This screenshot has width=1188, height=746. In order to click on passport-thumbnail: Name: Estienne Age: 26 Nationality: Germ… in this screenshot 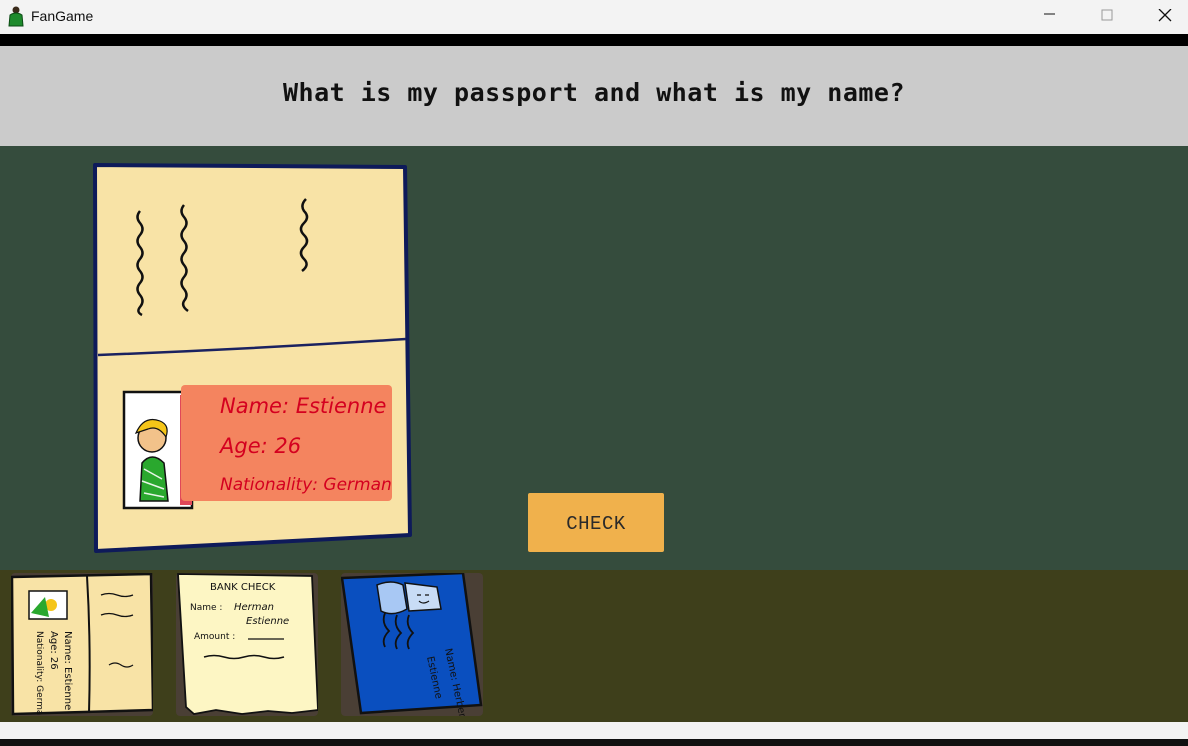, I will do `click(82, 644)`.